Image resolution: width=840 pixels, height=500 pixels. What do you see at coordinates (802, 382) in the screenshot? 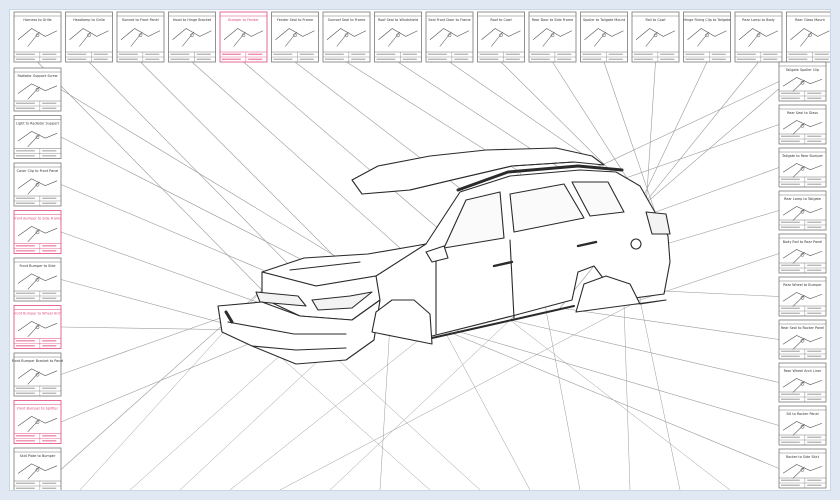
I see `right-callout-card: Rear Wheel Arch Liner` at bounding box center [802, 382].